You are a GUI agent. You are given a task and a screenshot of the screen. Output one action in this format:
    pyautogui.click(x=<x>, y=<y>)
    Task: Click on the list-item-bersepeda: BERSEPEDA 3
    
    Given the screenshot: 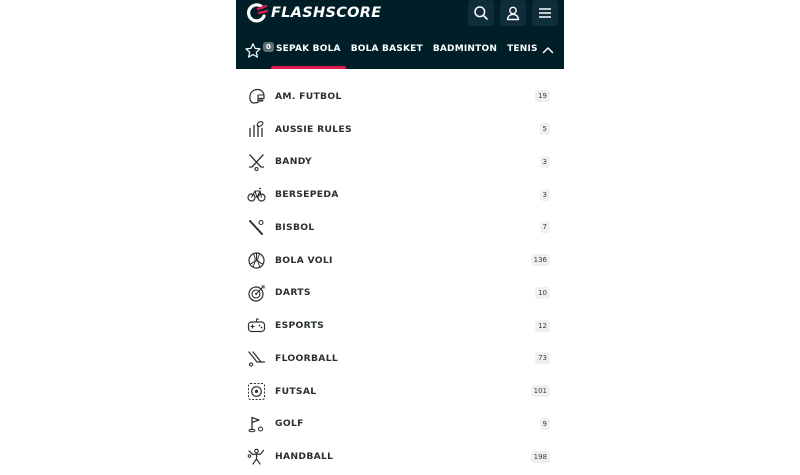 What is the action you would take?
    pyautogui.click(x=400, y=194)
    